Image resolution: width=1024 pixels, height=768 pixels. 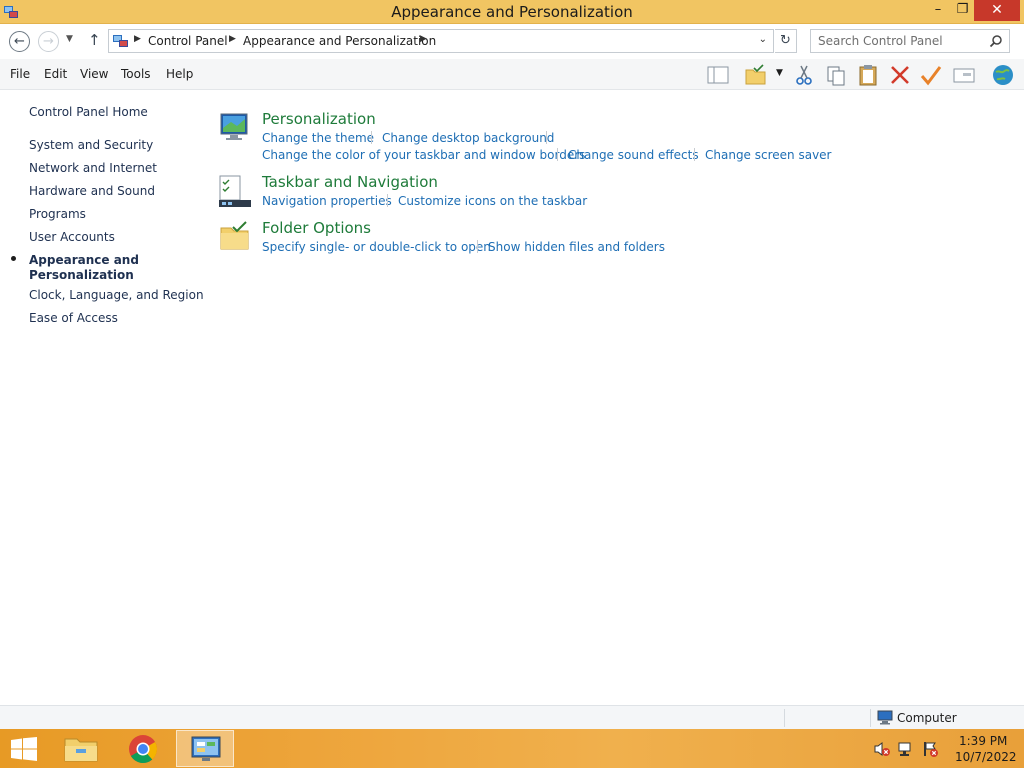 What do you see at coordinates (143, 748) in the screenshot?
I see `chrome-icon` at bounding box center [143, 748].